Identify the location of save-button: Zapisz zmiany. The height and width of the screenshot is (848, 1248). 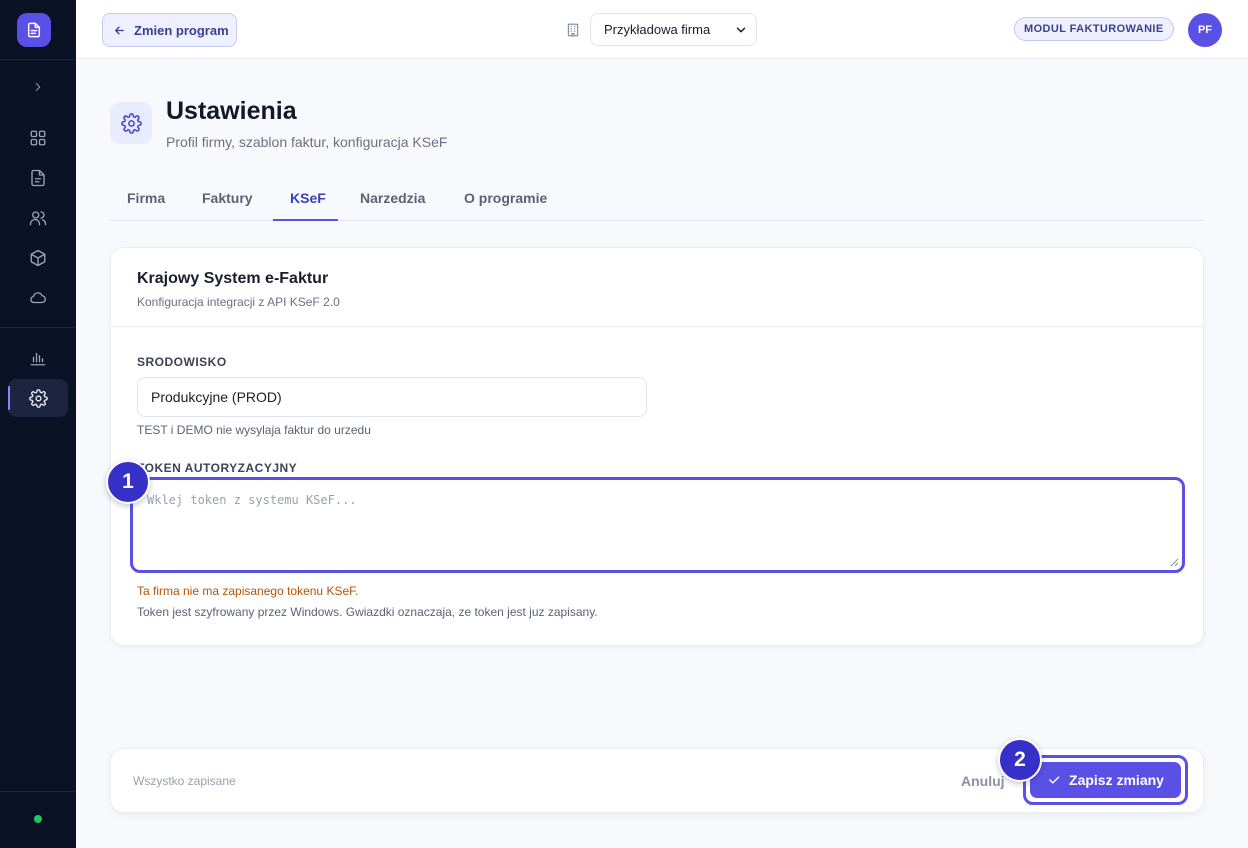
(1105, 780).